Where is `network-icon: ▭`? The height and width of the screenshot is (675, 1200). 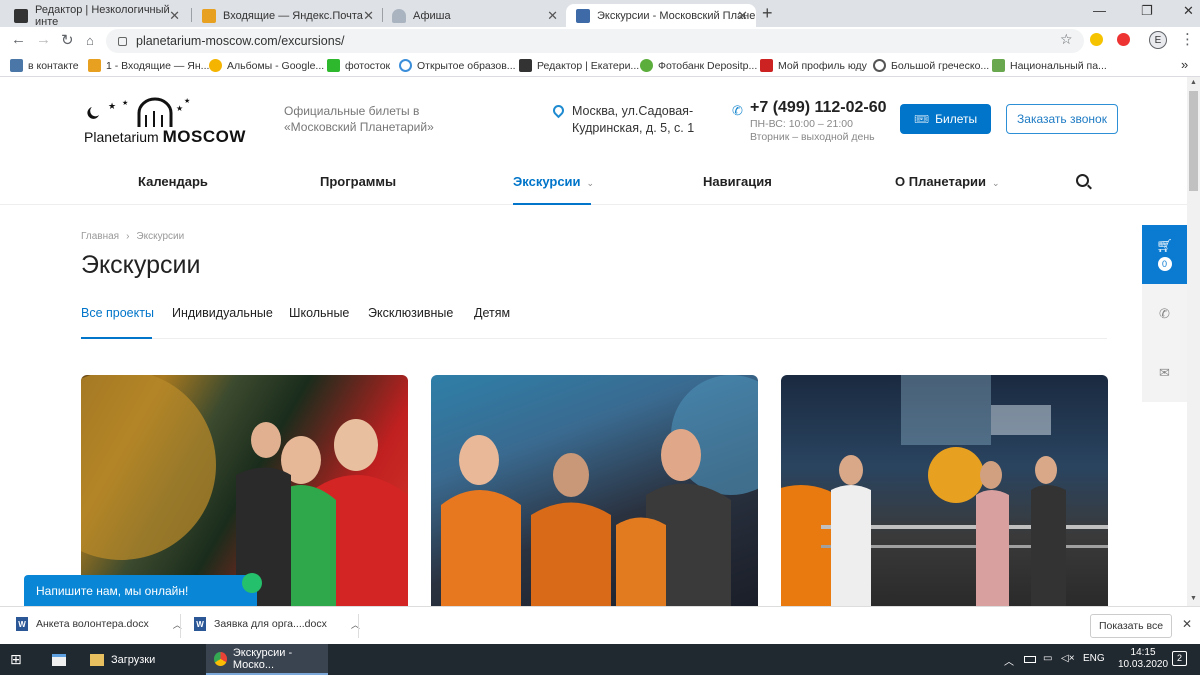 network-icon: ▭ is located at coordinates (1047, 658).